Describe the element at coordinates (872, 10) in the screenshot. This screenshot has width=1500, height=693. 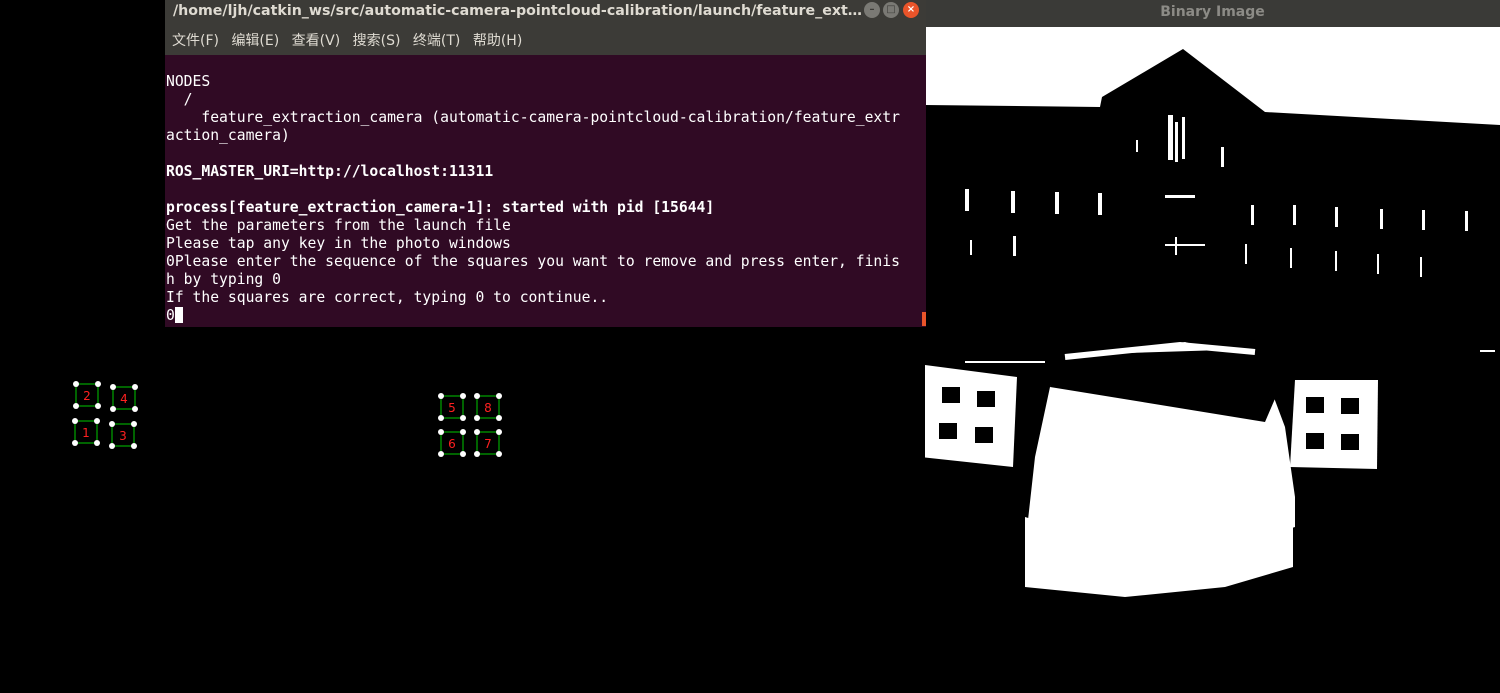
I see `minimize-button: –` at that location.